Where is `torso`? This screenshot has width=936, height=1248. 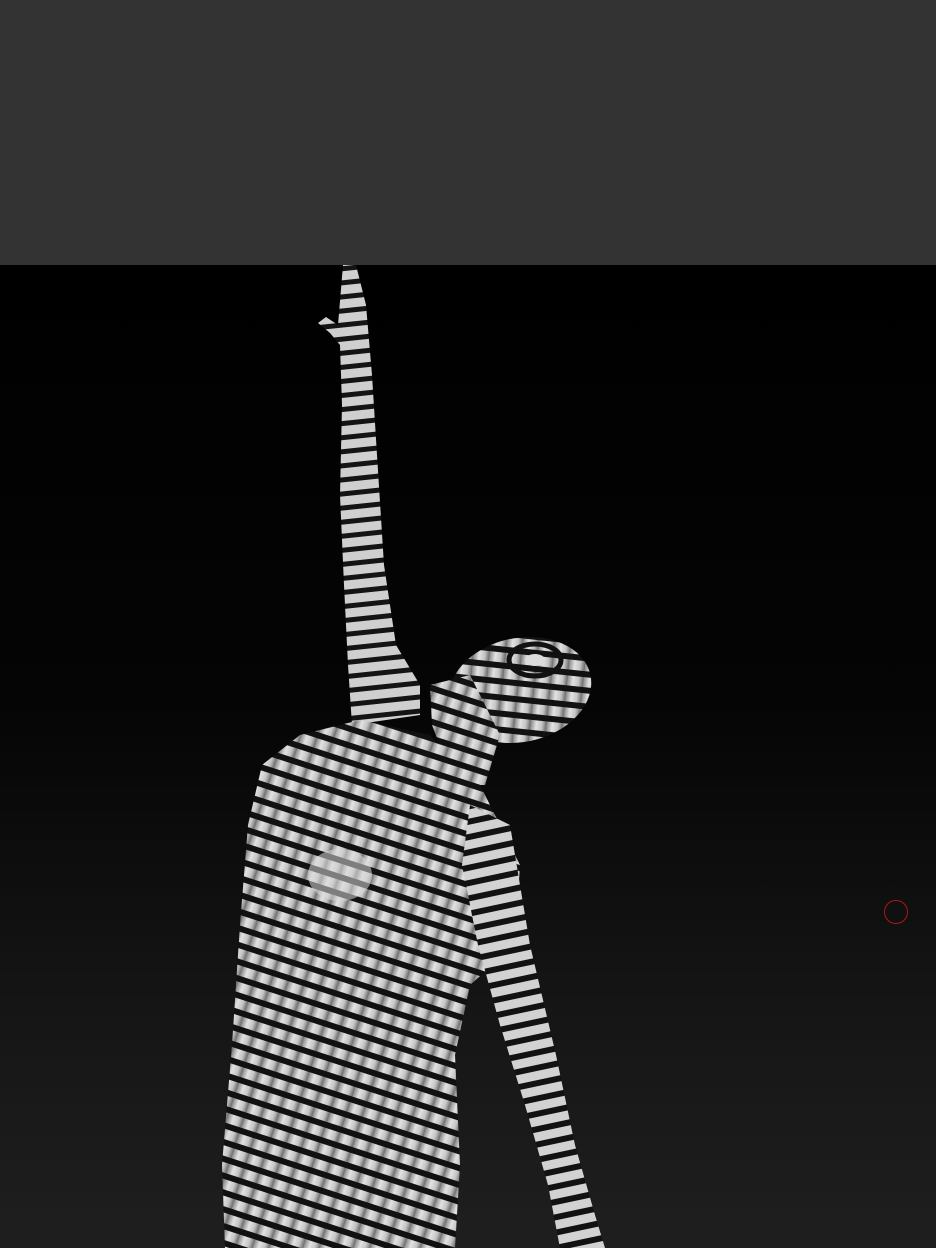
torso is located at coordinates (371, 984).